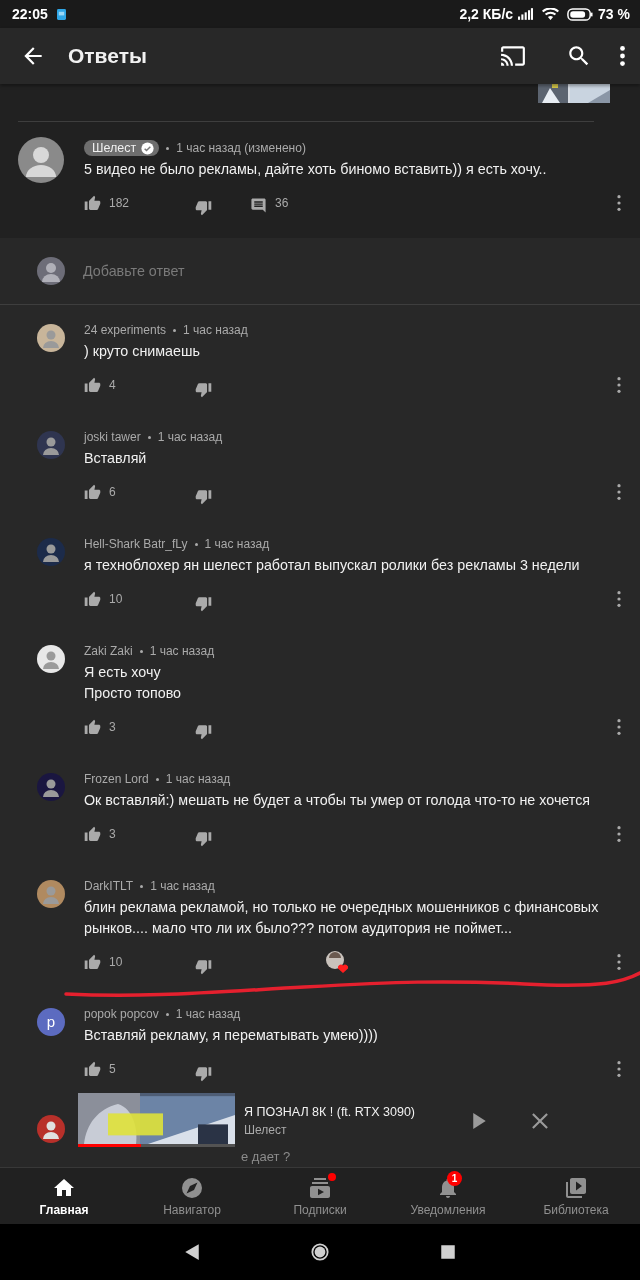 This screenshot has height=1280, width=640. I want to click on notification-badge: 1, so click(454, 1178).